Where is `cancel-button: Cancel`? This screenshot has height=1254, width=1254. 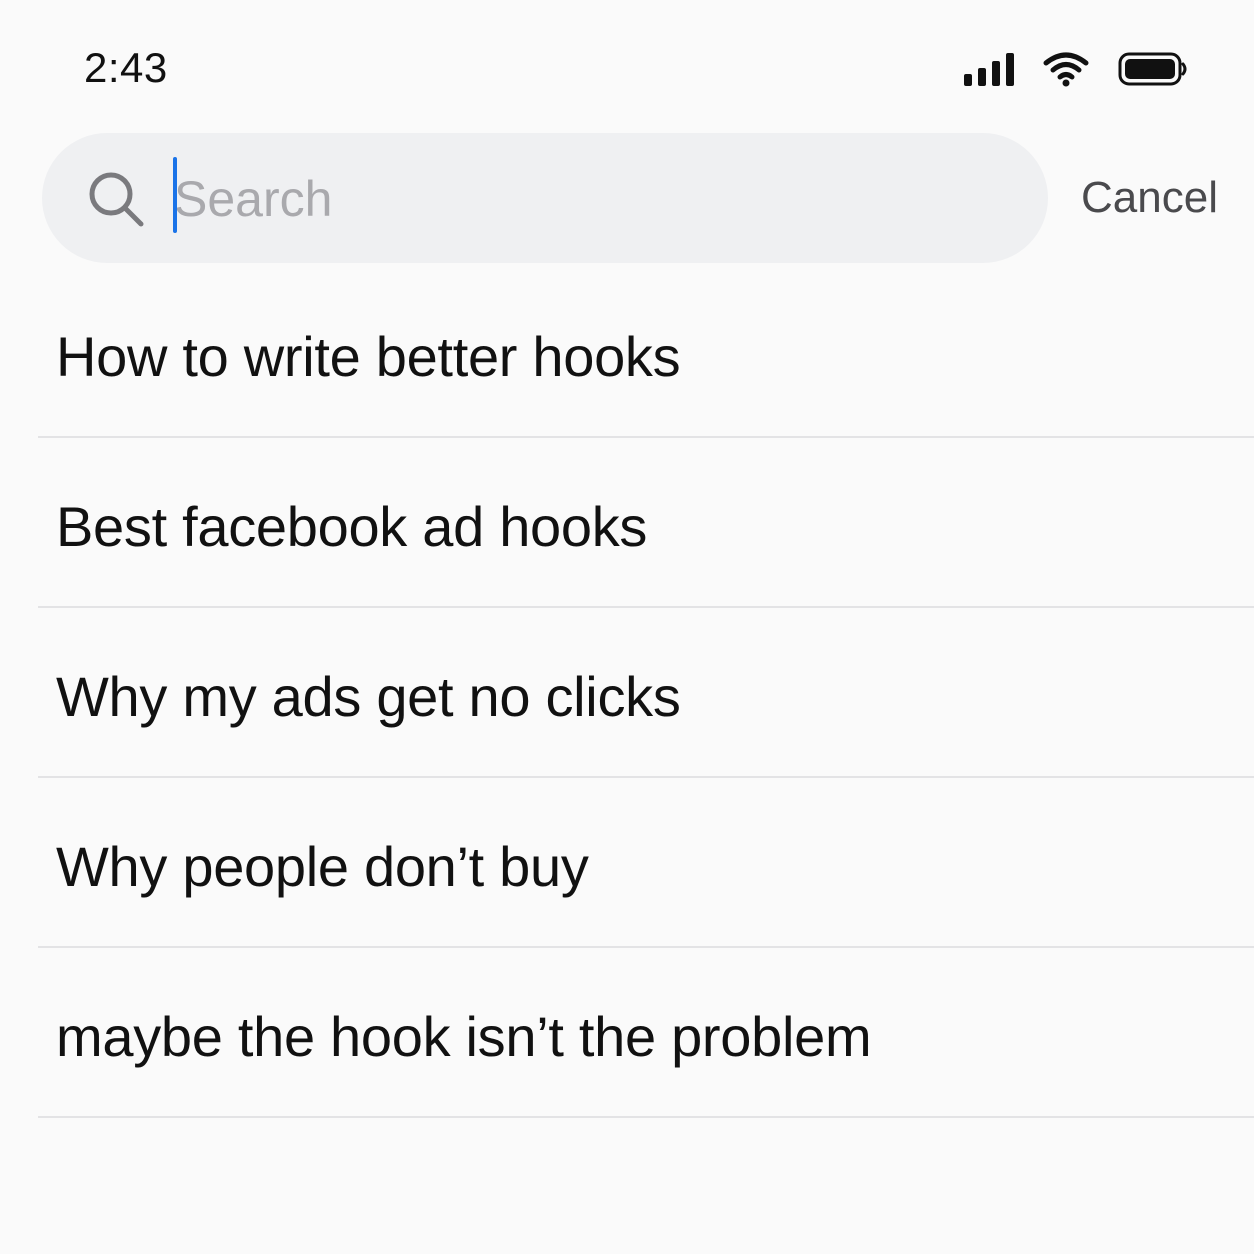 cancel-button: Cancel is located at coordinates (1149, 198).